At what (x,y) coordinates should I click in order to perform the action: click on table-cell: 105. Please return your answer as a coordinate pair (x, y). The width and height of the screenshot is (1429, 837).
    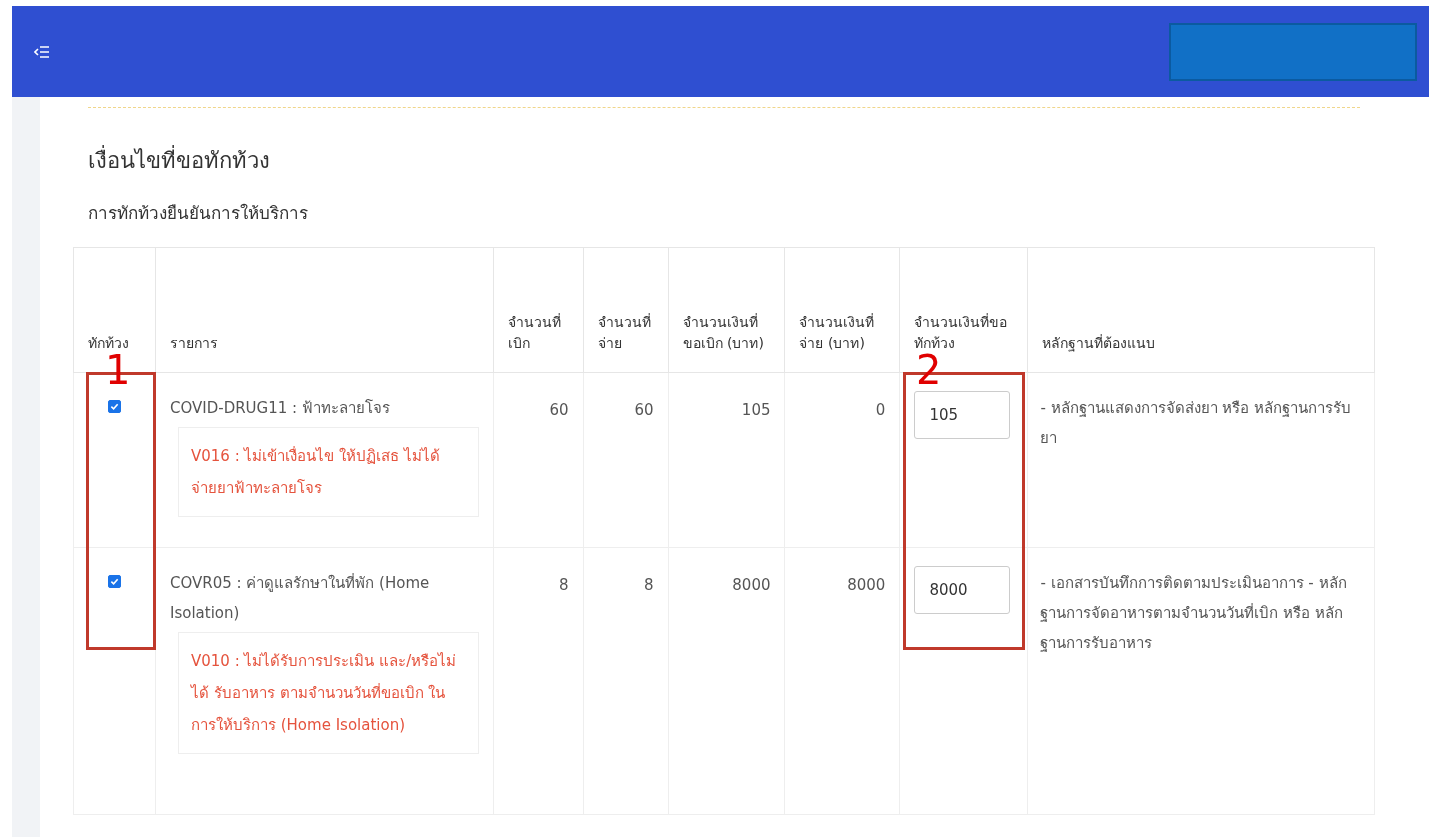
    Looking at the image, I should click on (726, 459).